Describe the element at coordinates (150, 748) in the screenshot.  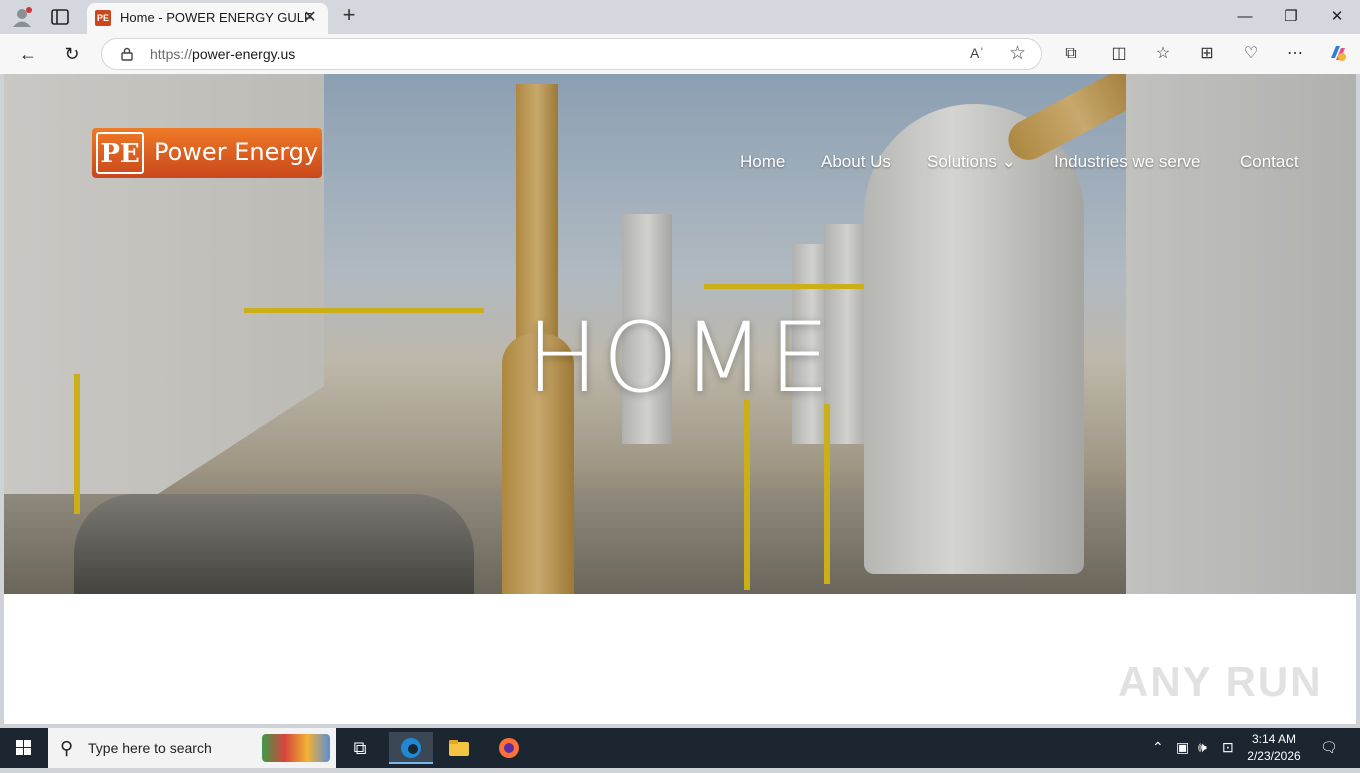
I see `search-placeholder: Type here to search` at that location.